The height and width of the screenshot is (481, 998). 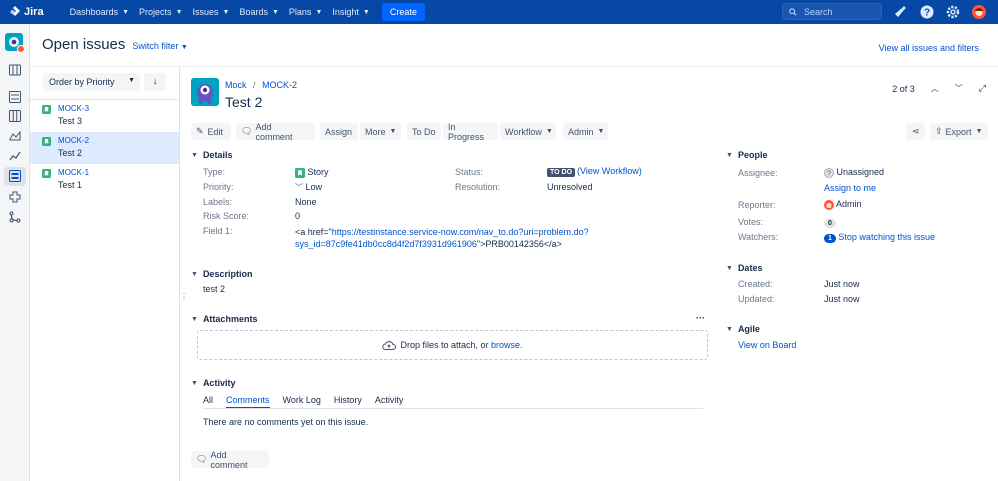 I want to click on pager-text: 2 of 3, so click(x=903, y=88).